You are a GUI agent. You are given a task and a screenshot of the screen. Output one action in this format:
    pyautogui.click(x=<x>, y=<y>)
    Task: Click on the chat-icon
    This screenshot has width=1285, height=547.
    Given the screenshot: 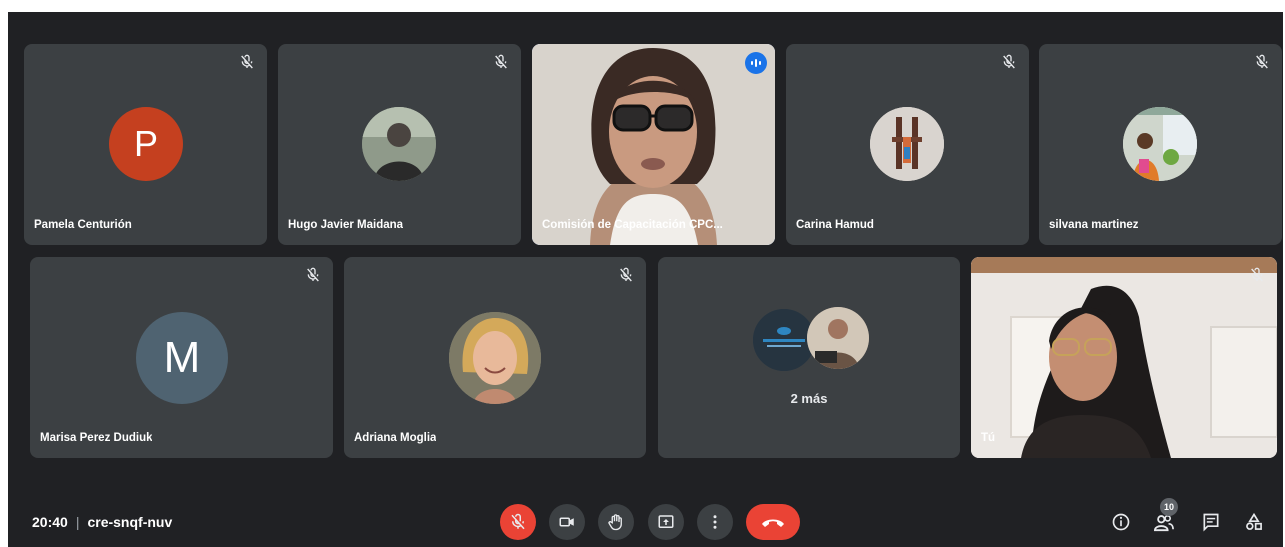 What is the action you would take?
    pyautogui.click(x=1211, y=522)
    